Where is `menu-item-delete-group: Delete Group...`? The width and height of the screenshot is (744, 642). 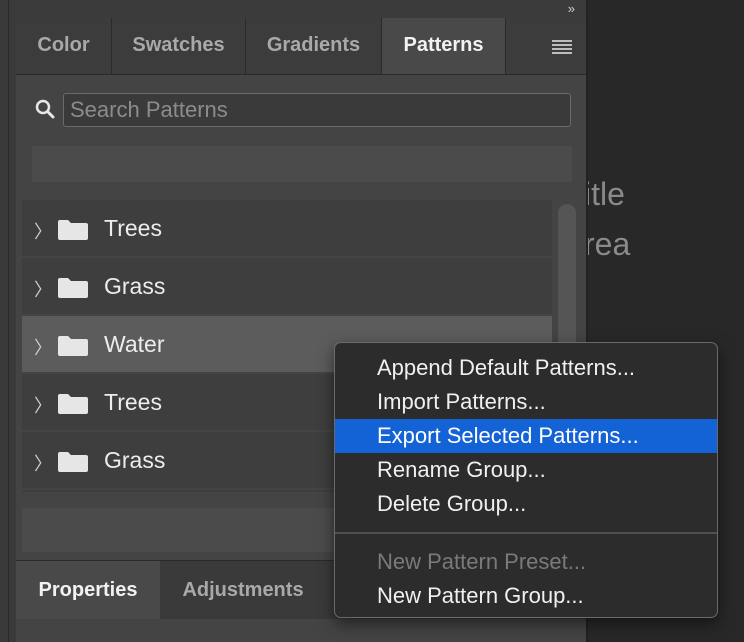
menu-item-delete-group: Delete Group... is located at coordinates (526, 504).